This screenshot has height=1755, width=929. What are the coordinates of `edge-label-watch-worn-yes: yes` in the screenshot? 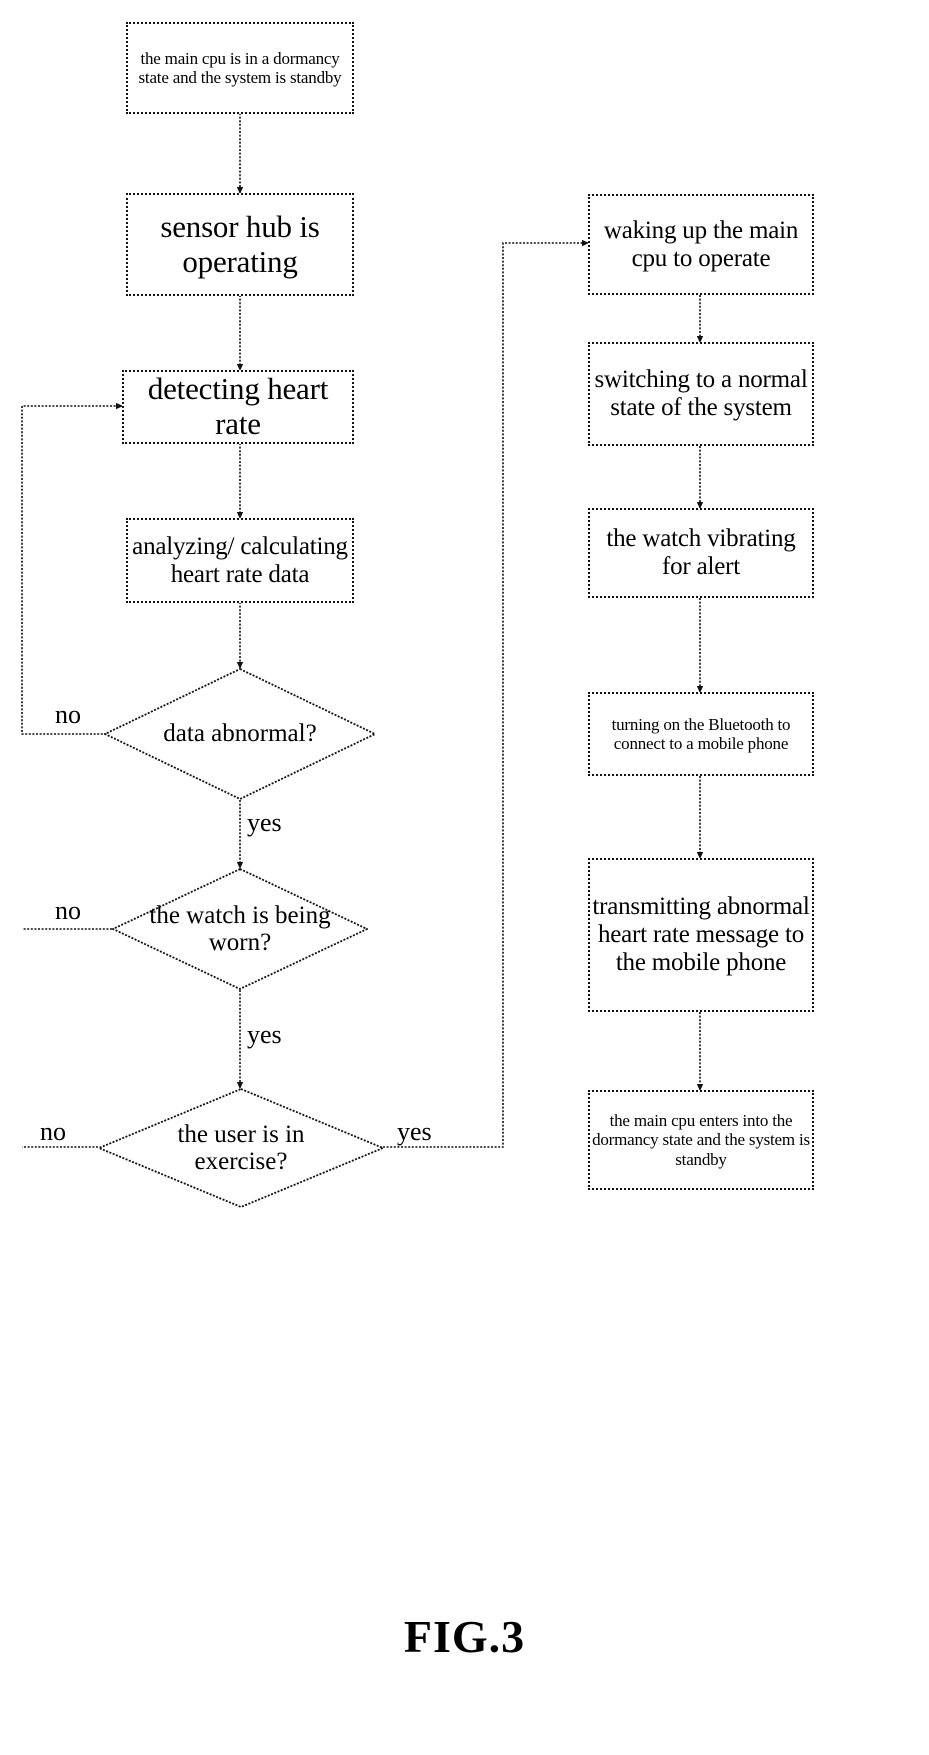 It's located at (264, 1034).